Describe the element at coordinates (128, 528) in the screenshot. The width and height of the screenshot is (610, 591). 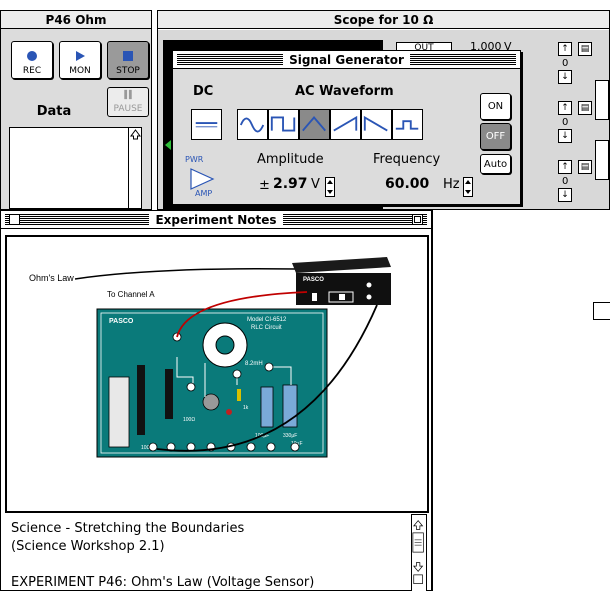
I see `notes-line-1: Science - Stretching the Boundaries` at that location.